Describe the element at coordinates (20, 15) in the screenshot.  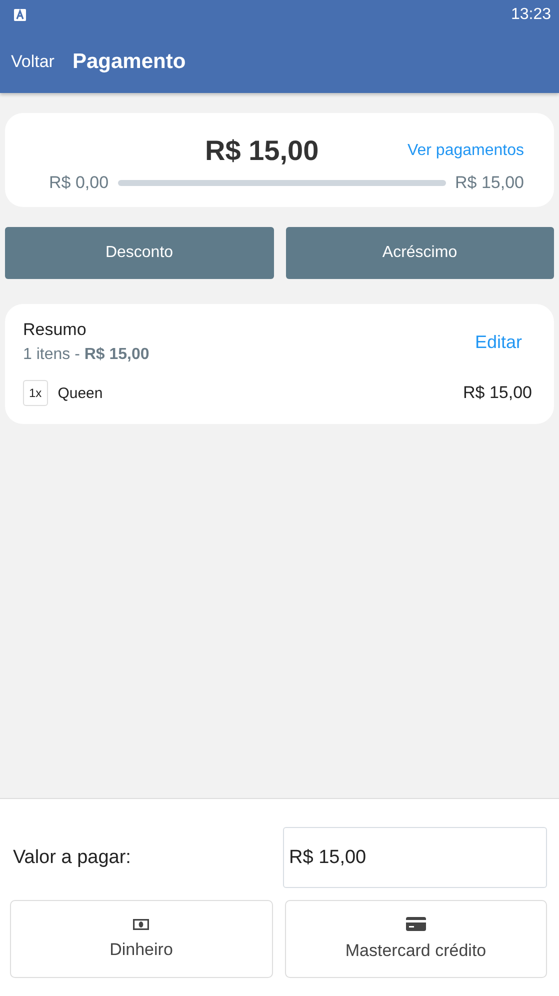
I see `app-icon` at that location.